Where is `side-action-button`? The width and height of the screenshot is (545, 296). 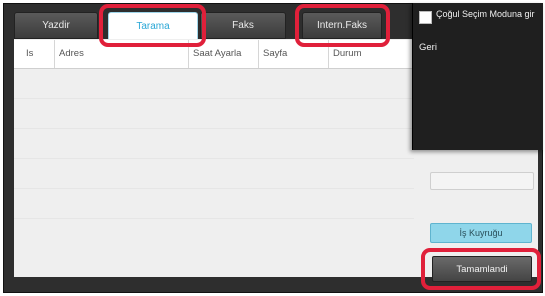
side-action-button is located at coordinates (482, 181).